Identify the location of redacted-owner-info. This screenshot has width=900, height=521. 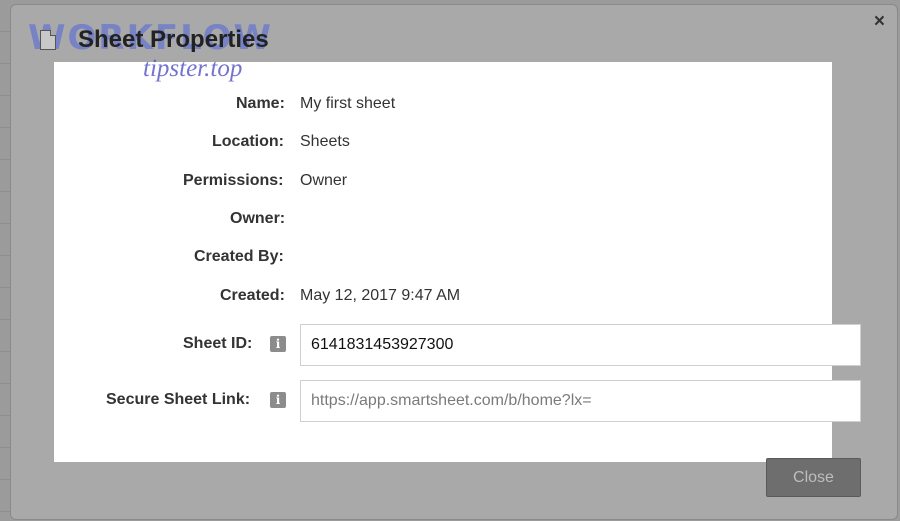
(476, 240).